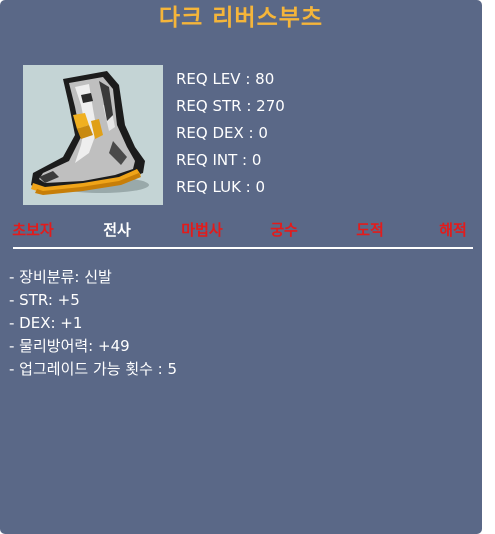  Describe the element at coordinates (93, 369) in the screenshot. I see `stat-upgrade-slots: - 업그레이드 가능 횟수 : 5` at that location.